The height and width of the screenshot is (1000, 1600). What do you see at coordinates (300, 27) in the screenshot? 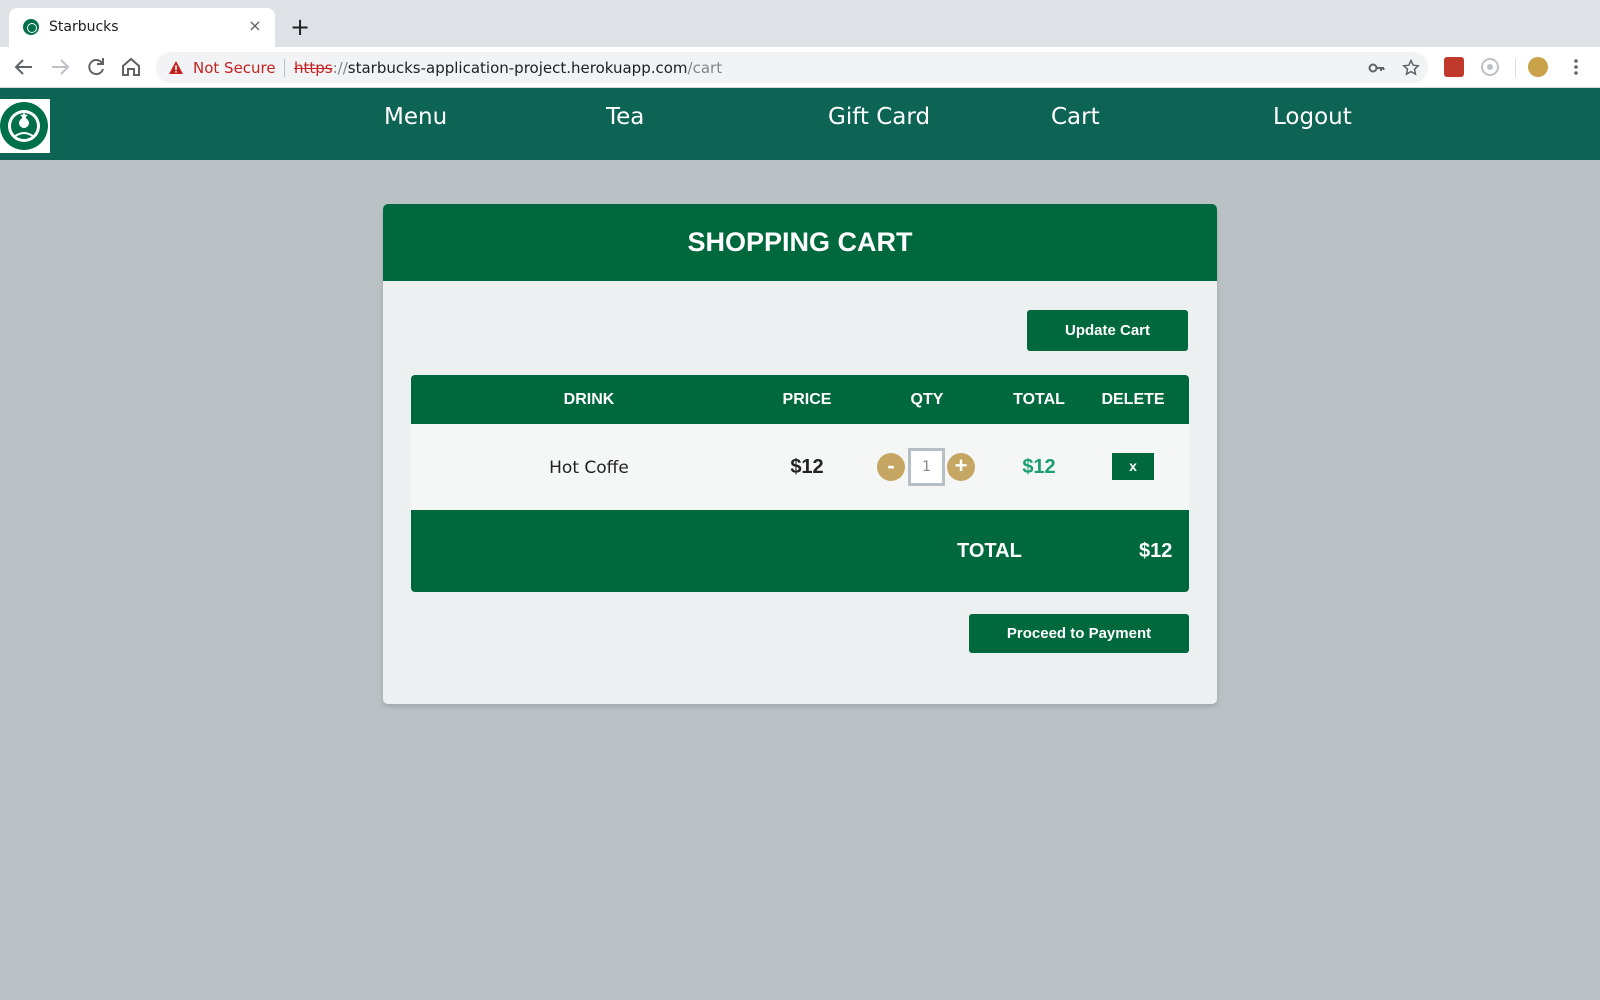
I see `new-tab-icon: +` at bounding box center [300, 27].